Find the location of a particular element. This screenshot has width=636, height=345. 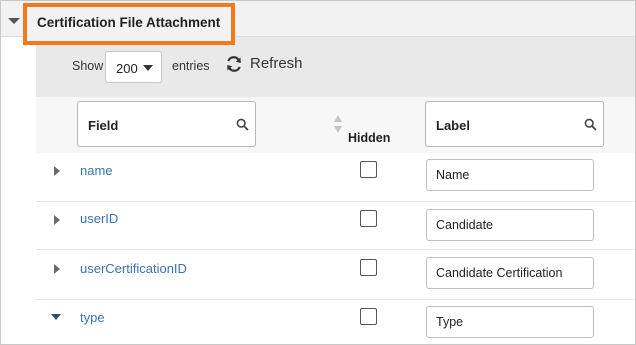

hidden-column-header: Hidden is located at coordinates (369, 138).